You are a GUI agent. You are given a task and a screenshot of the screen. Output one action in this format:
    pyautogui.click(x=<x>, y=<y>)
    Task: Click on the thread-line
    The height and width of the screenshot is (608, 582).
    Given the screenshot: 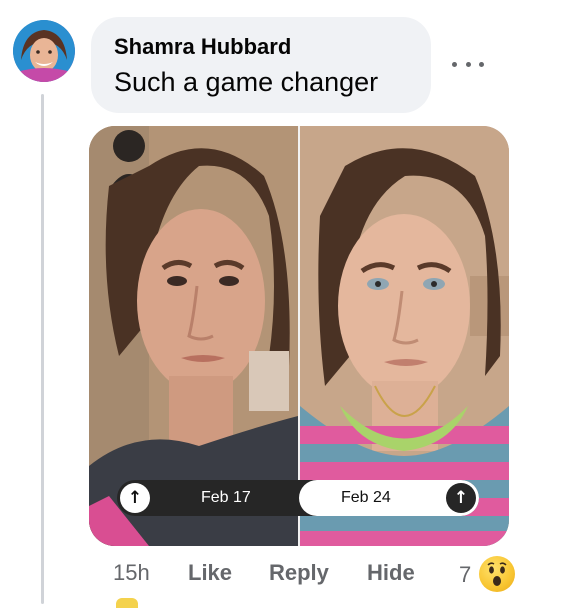 What is the action you would take?
    pyautogui.click(x=42, y=349)
    